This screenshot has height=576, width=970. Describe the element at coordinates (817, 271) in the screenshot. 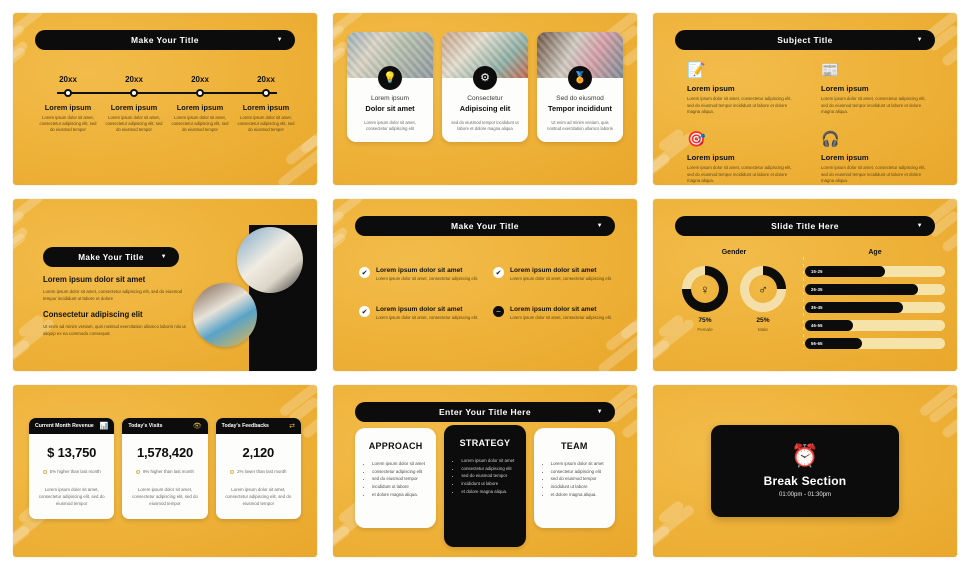

I see `age-bar-label: 15-25` at that location.